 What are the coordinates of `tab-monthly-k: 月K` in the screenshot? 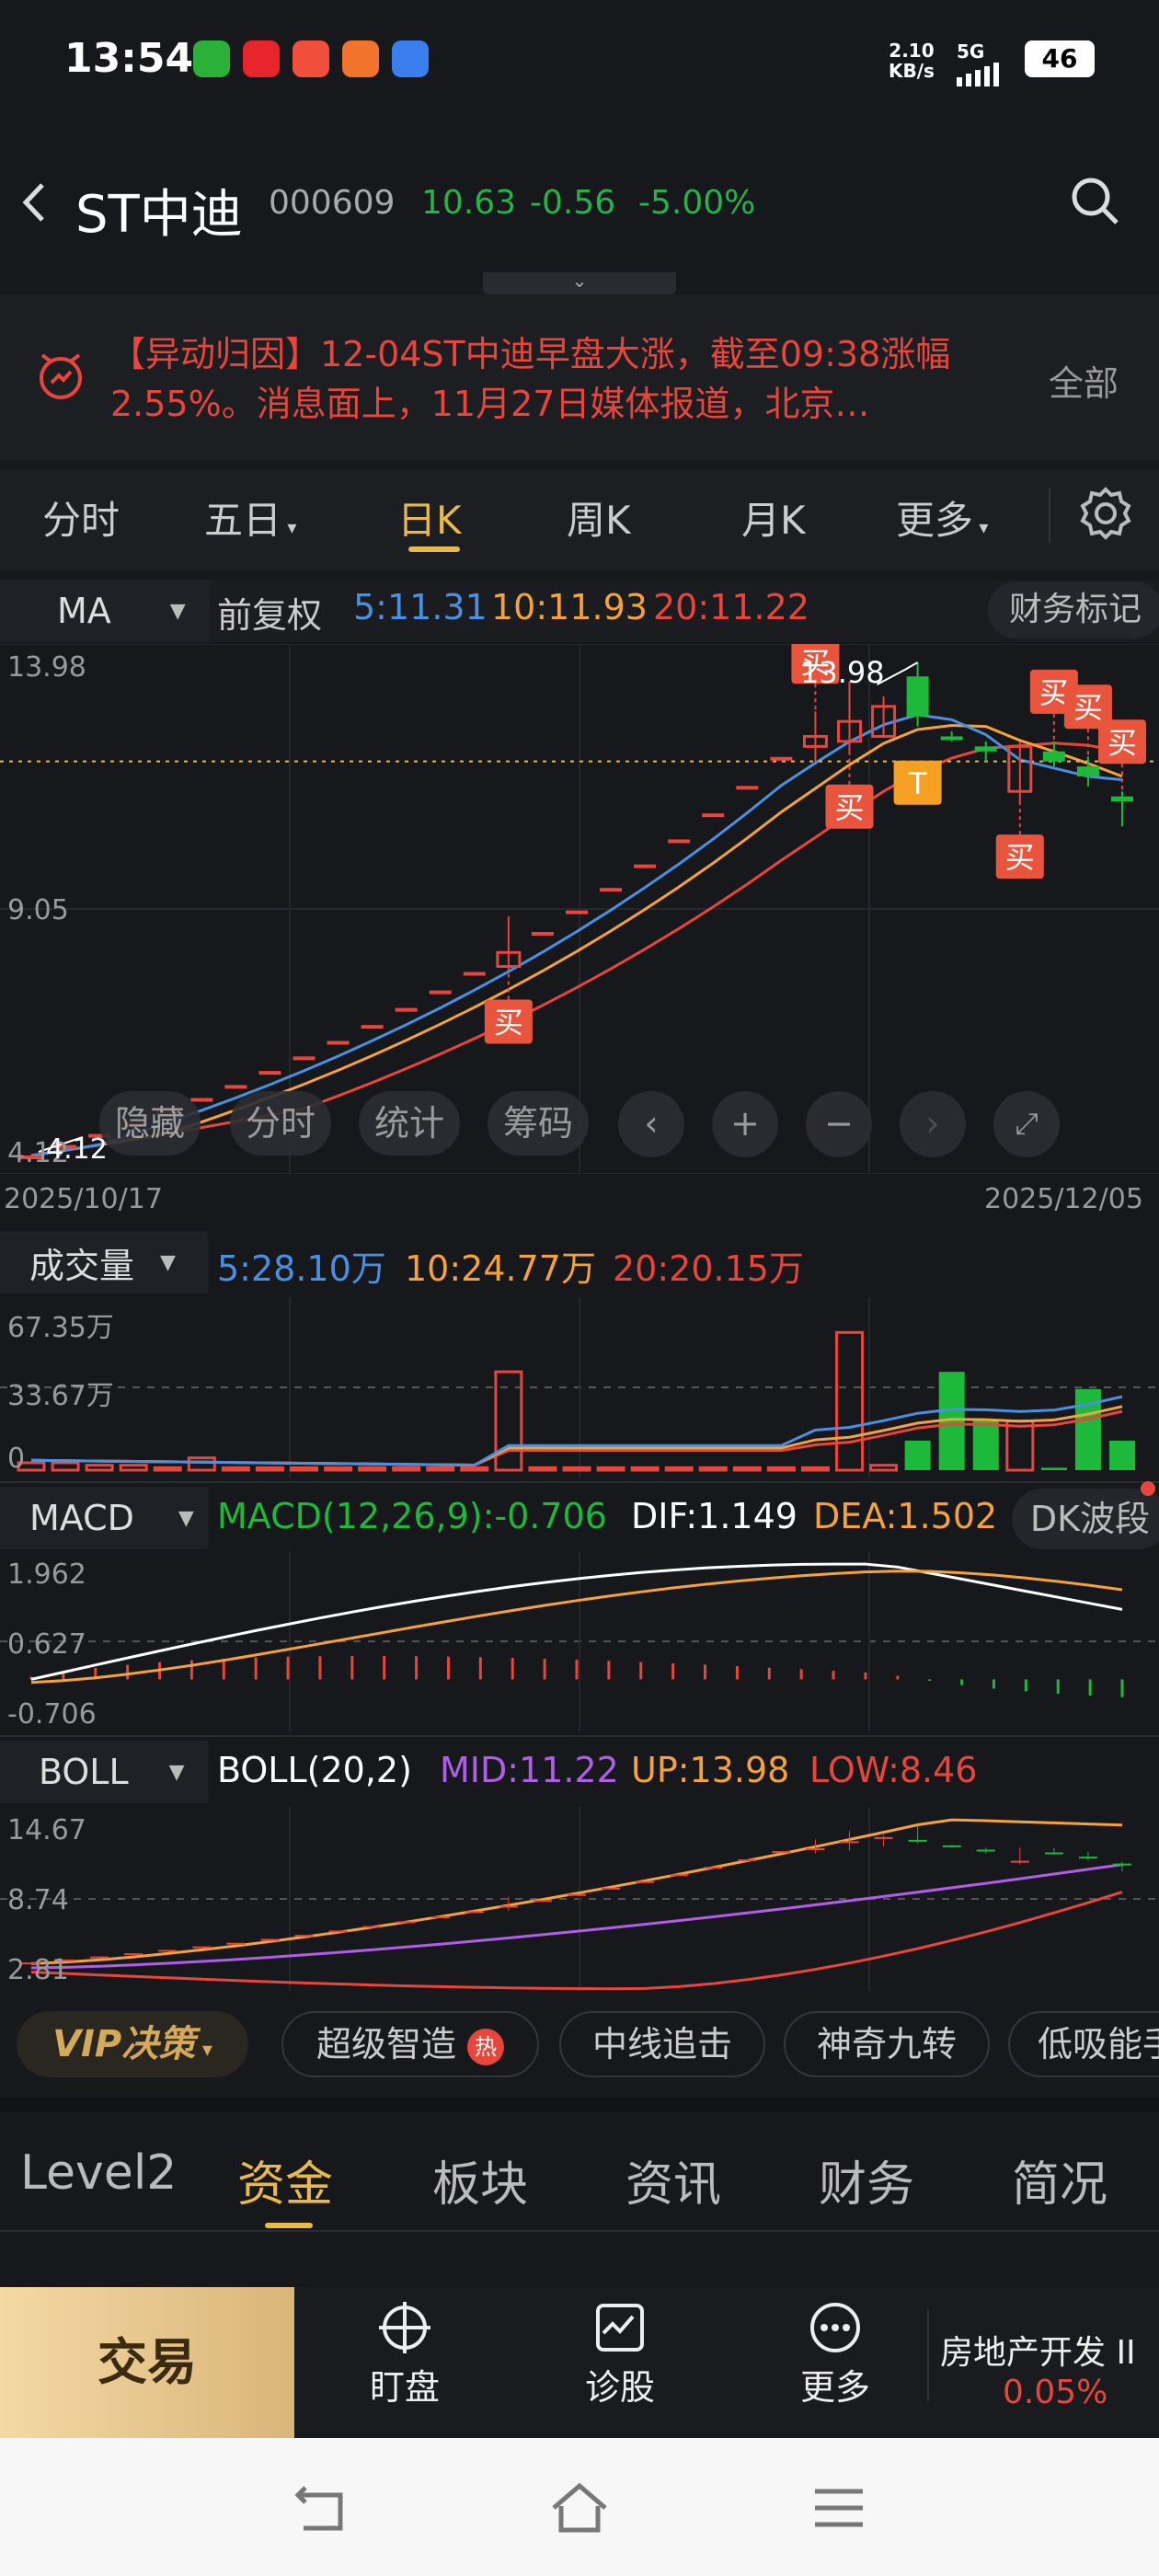 It's located at (773, 517).